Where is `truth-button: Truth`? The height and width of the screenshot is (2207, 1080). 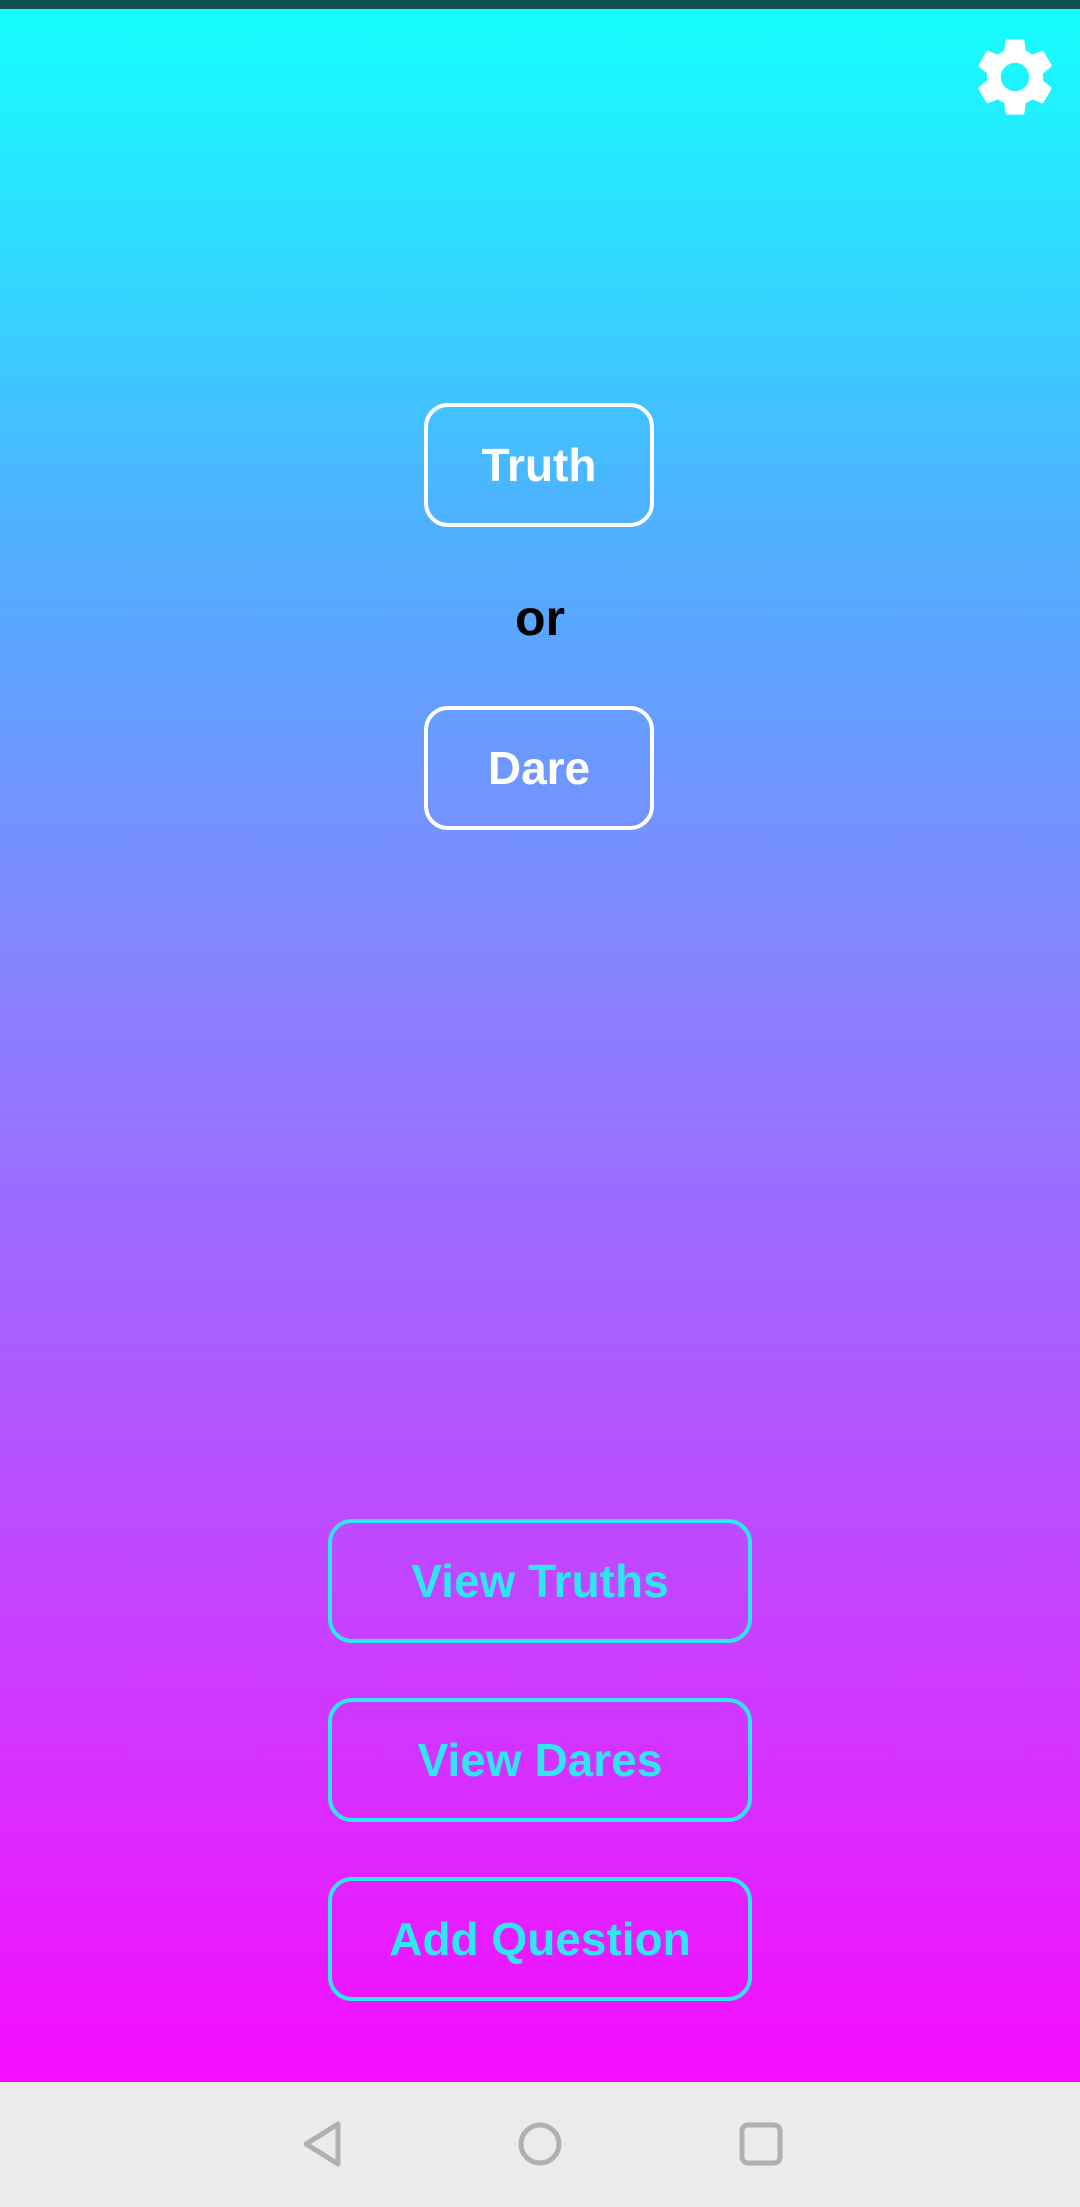 truth-button: Truth is located at coordinates (539, 465).